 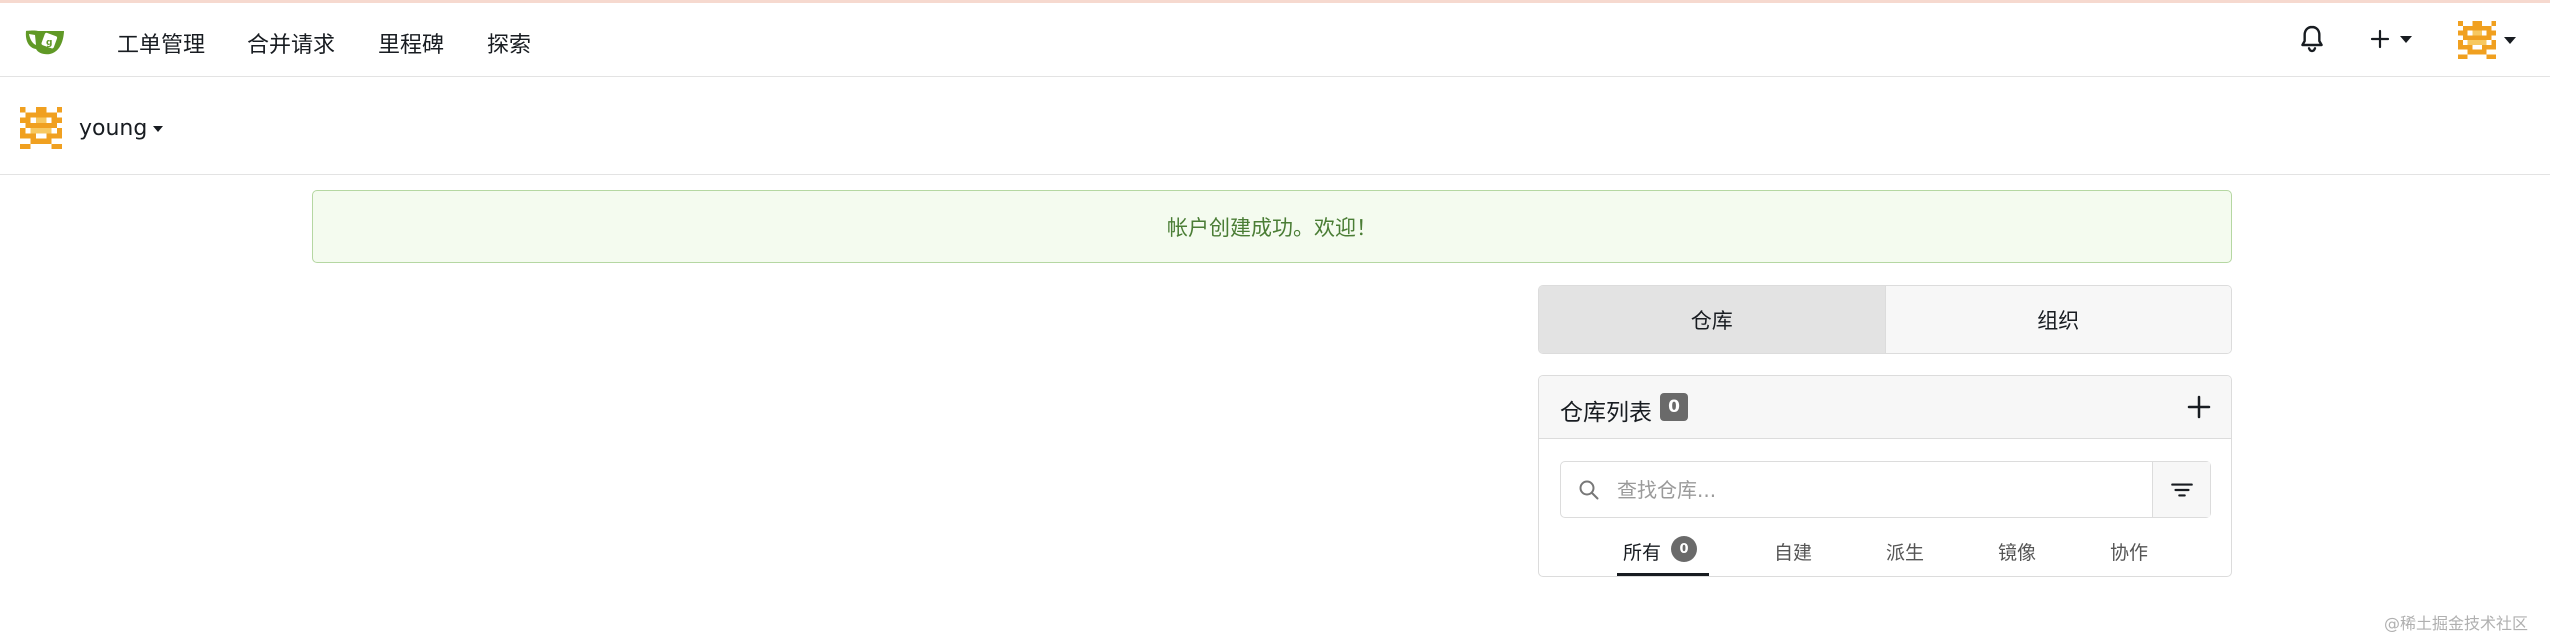 I want to click on tab-repositories: 仓库, so click(x=1712, y=319).